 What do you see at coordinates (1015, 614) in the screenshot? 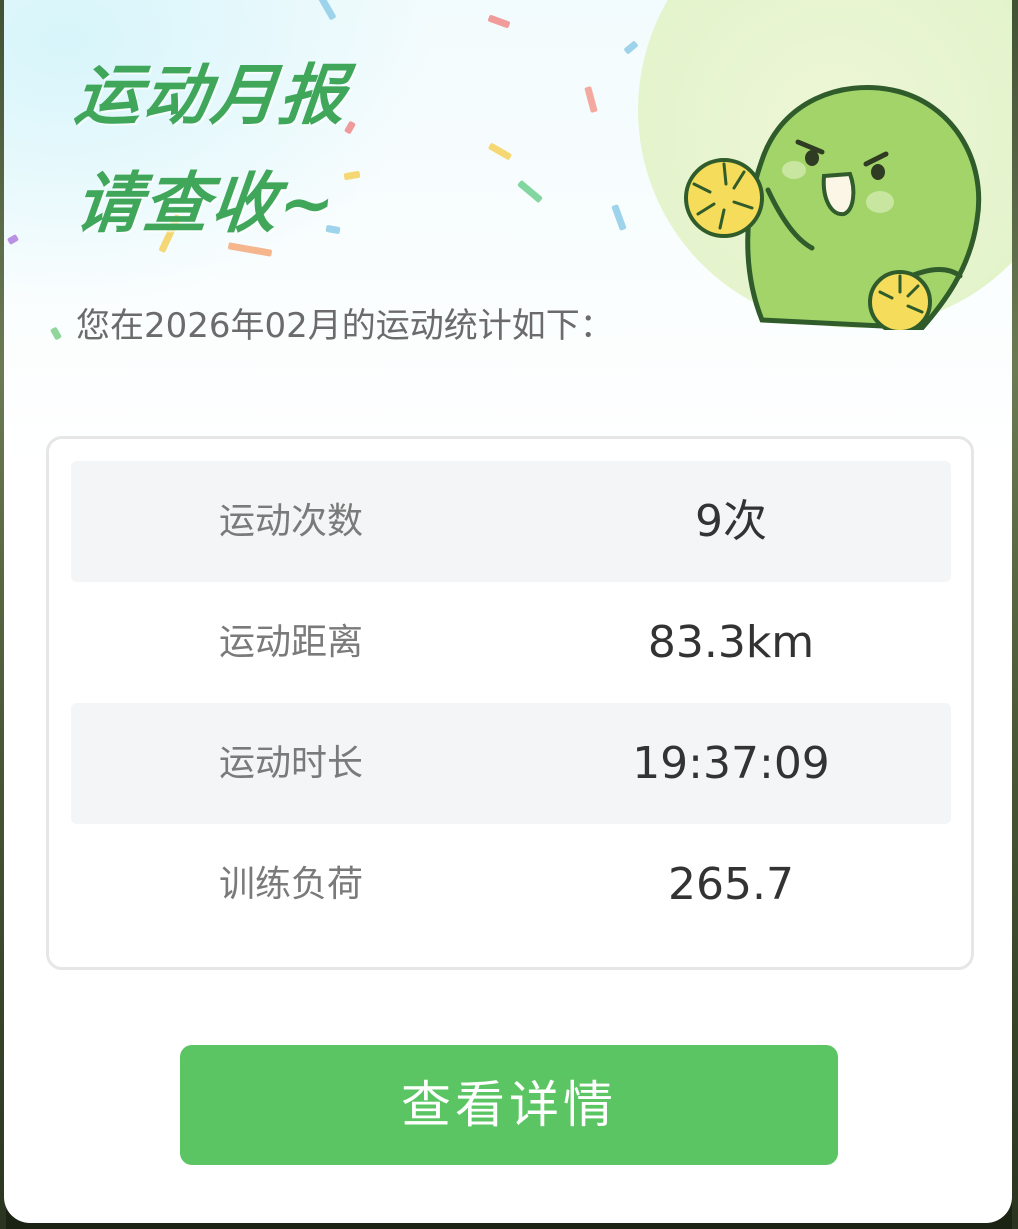
I see `backdrop-right` at bounding box center [1015, 614].